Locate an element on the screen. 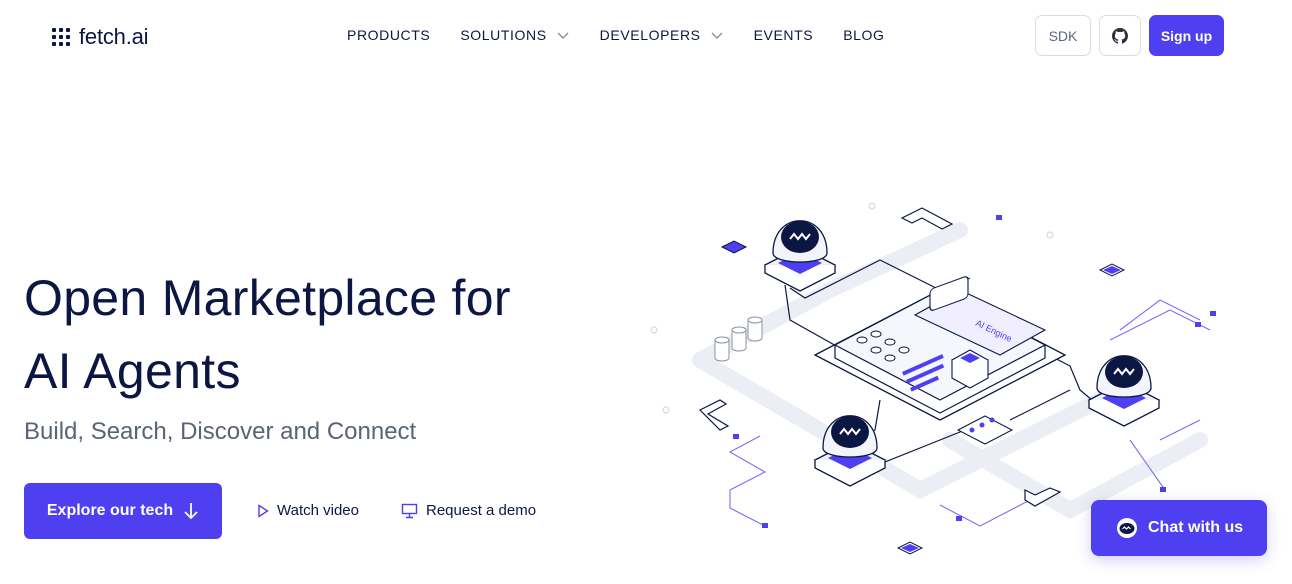 The width and height of the screenshot is (1292, 584). watch-label: Watch video is located at coordinates (318, 510).